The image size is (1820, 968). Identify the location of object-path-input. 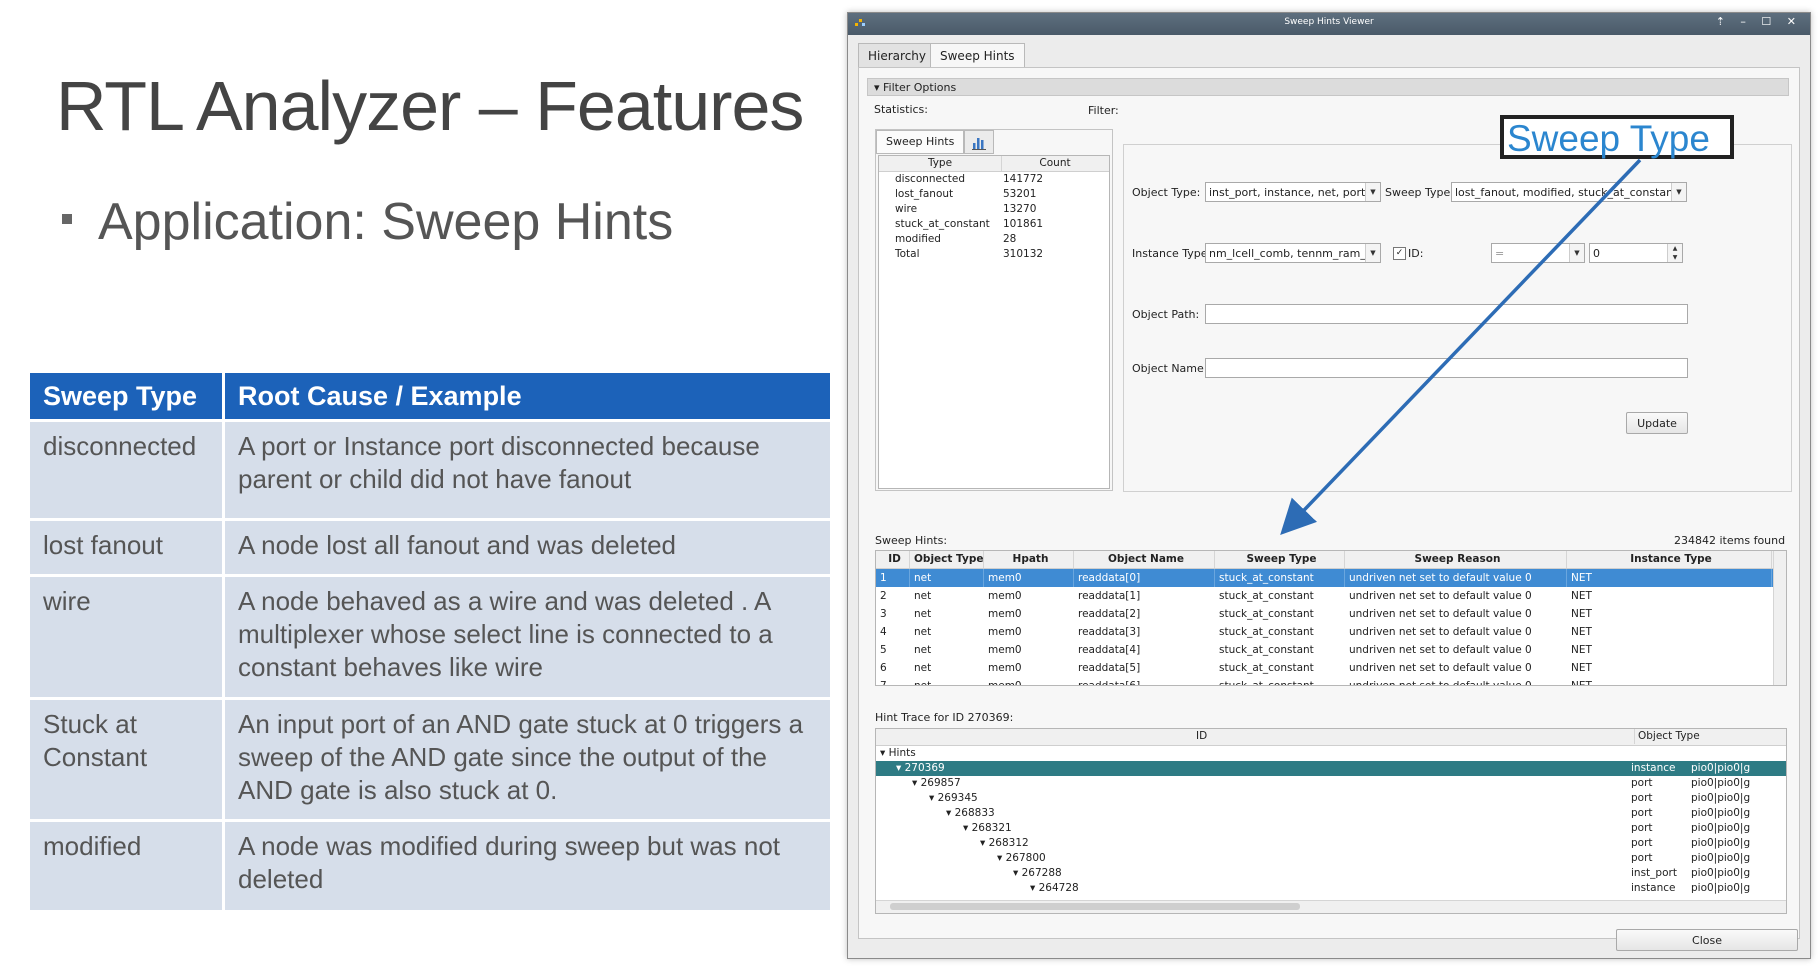
(1446, 314).